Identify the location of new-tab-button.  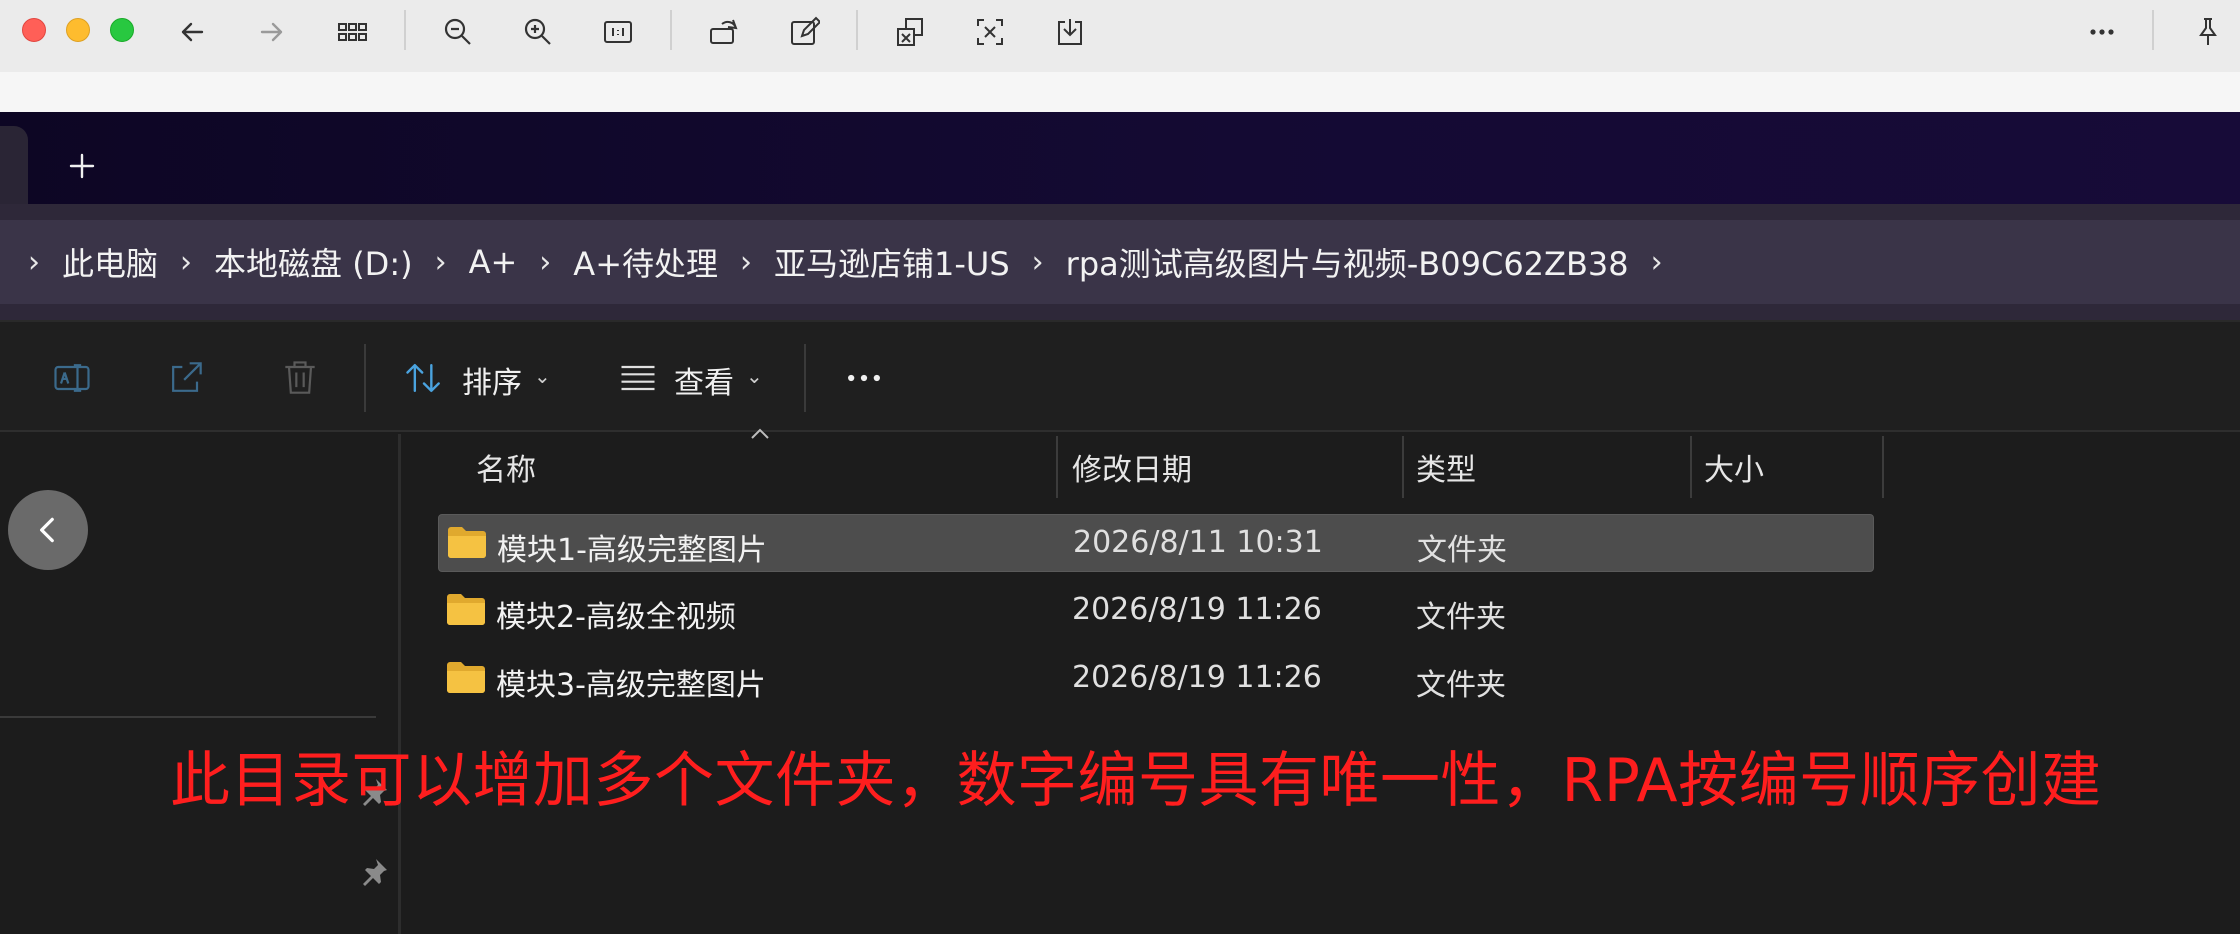
(82, 166).